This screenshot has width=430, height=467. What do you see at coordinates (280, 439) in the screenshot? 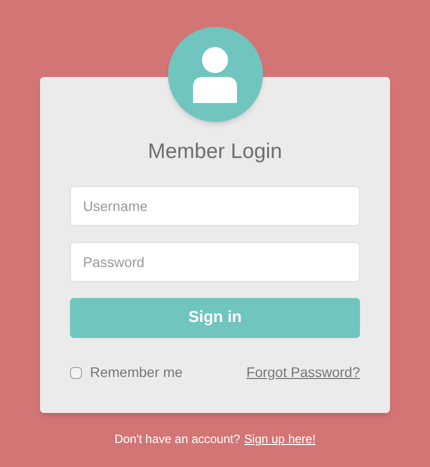
I see `sign-up-link: Sign up here!` at bounding box center [280, 439].